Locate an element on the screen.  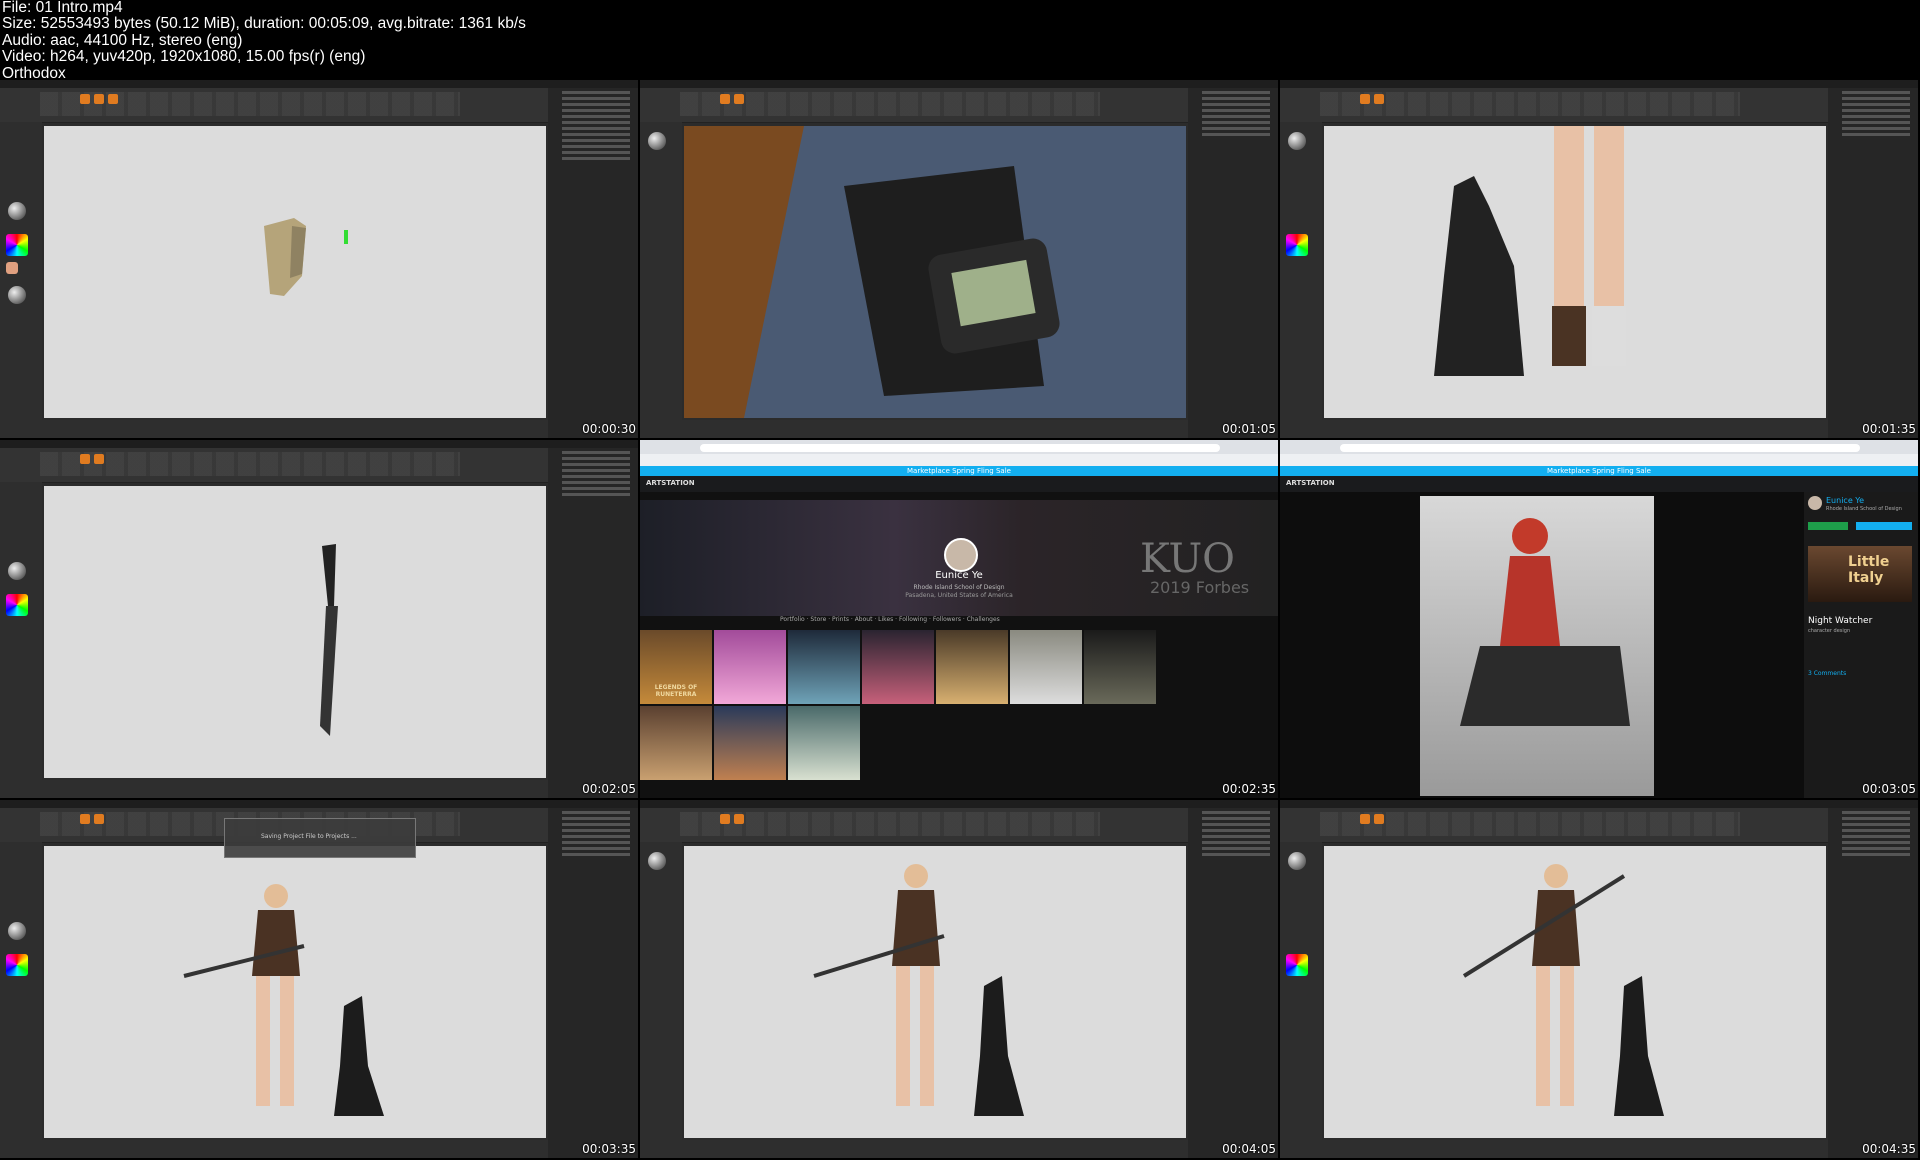
tab-store: Store is located at coordinates (818, 619).